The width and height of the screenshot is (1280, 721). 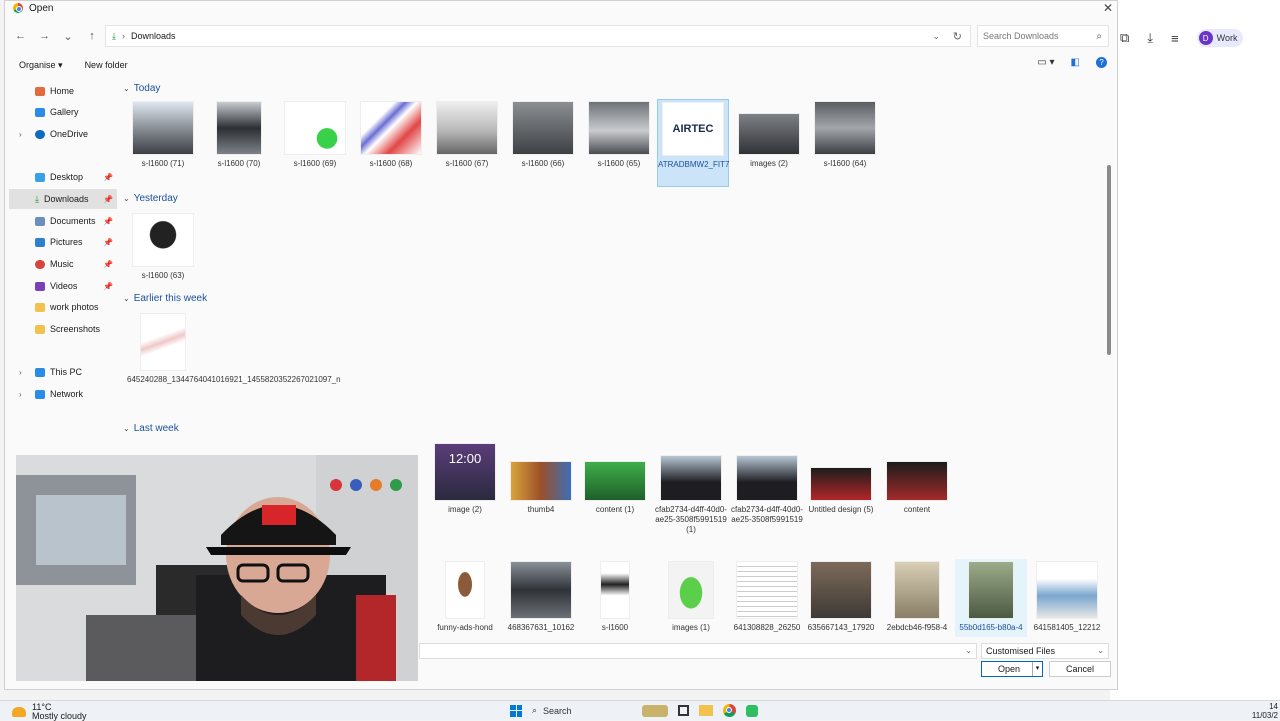 What do you see at coordinates (63, 199) in the screenshot?
I see `sidebar-item-downloads: ⤓ Downloads 📌` at bounding box center [63, 199].